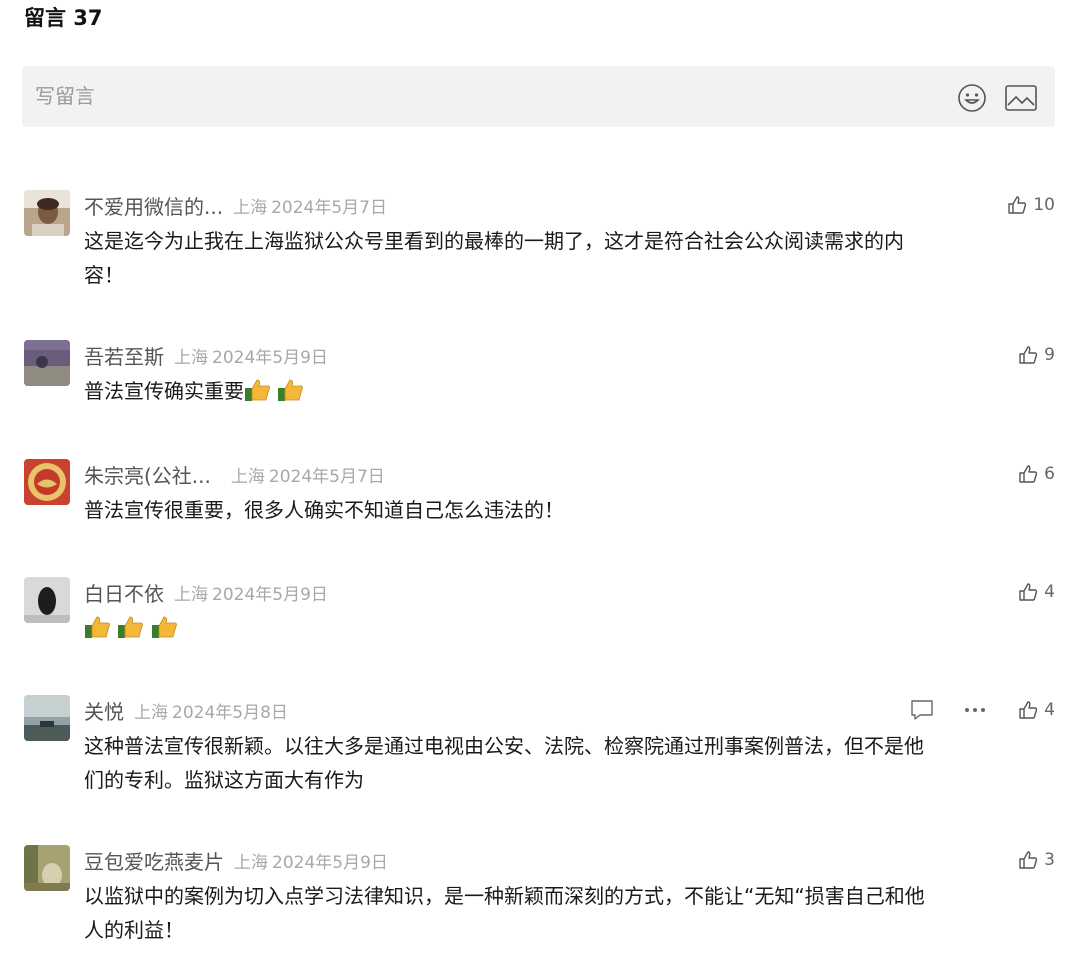  Describe the element at coordinates (124, 592) in the screenshot. I see `nickname: 白日不依` at that location.